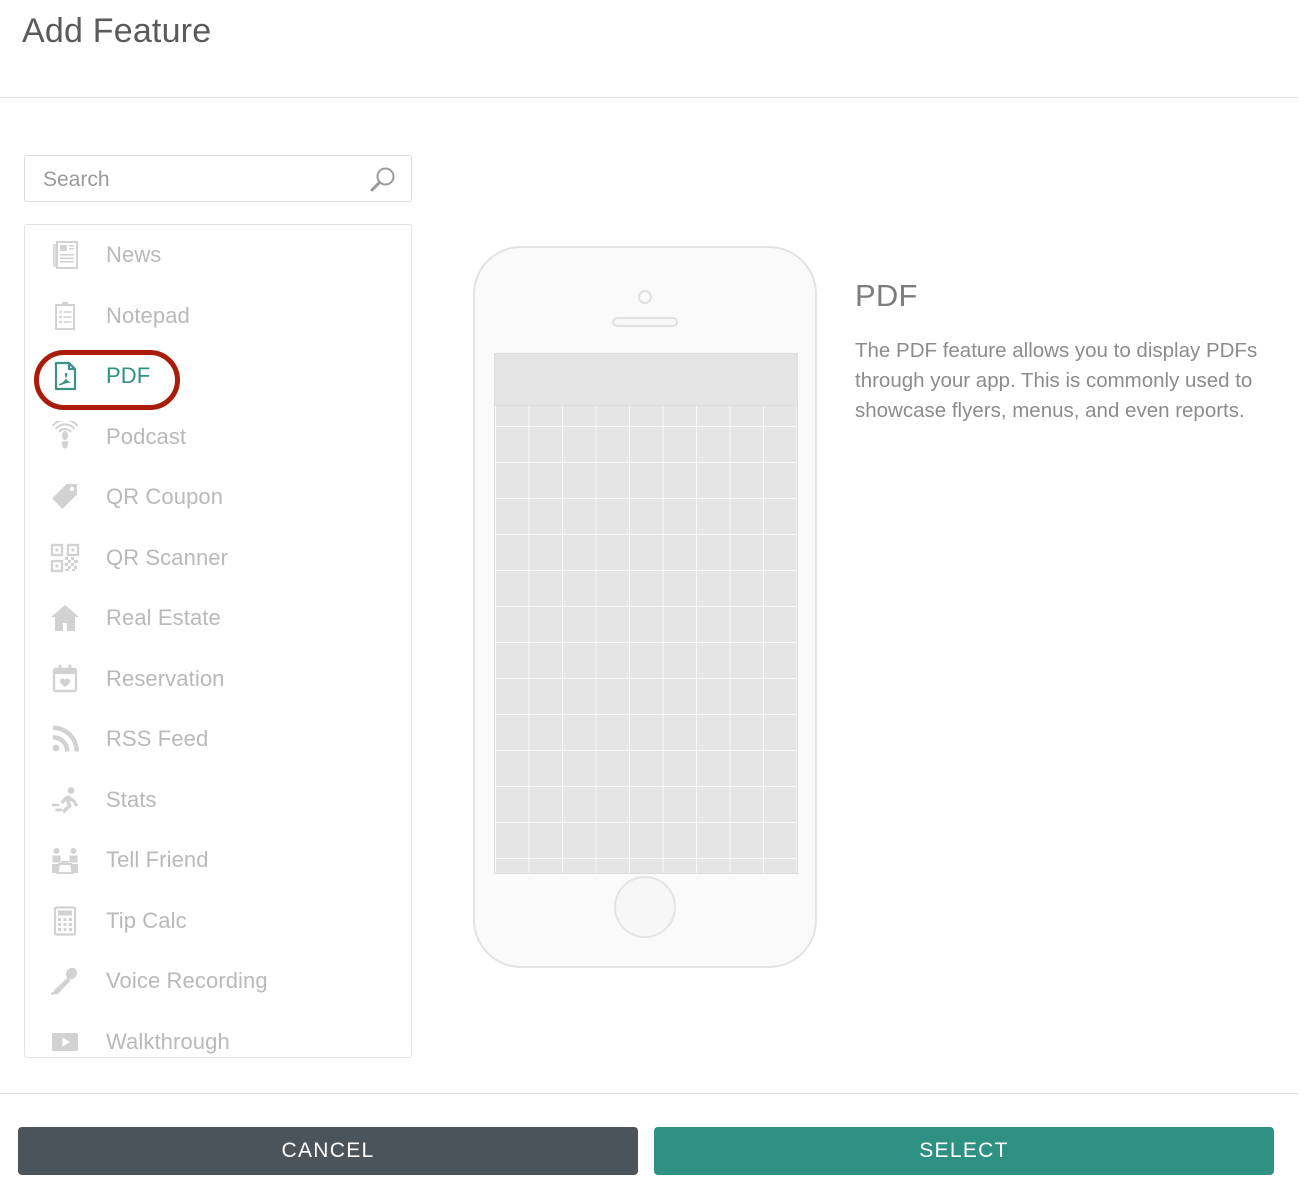  Describe the element at coordinates (382, 180) in the screenshot. I see `search-icon` at that location.